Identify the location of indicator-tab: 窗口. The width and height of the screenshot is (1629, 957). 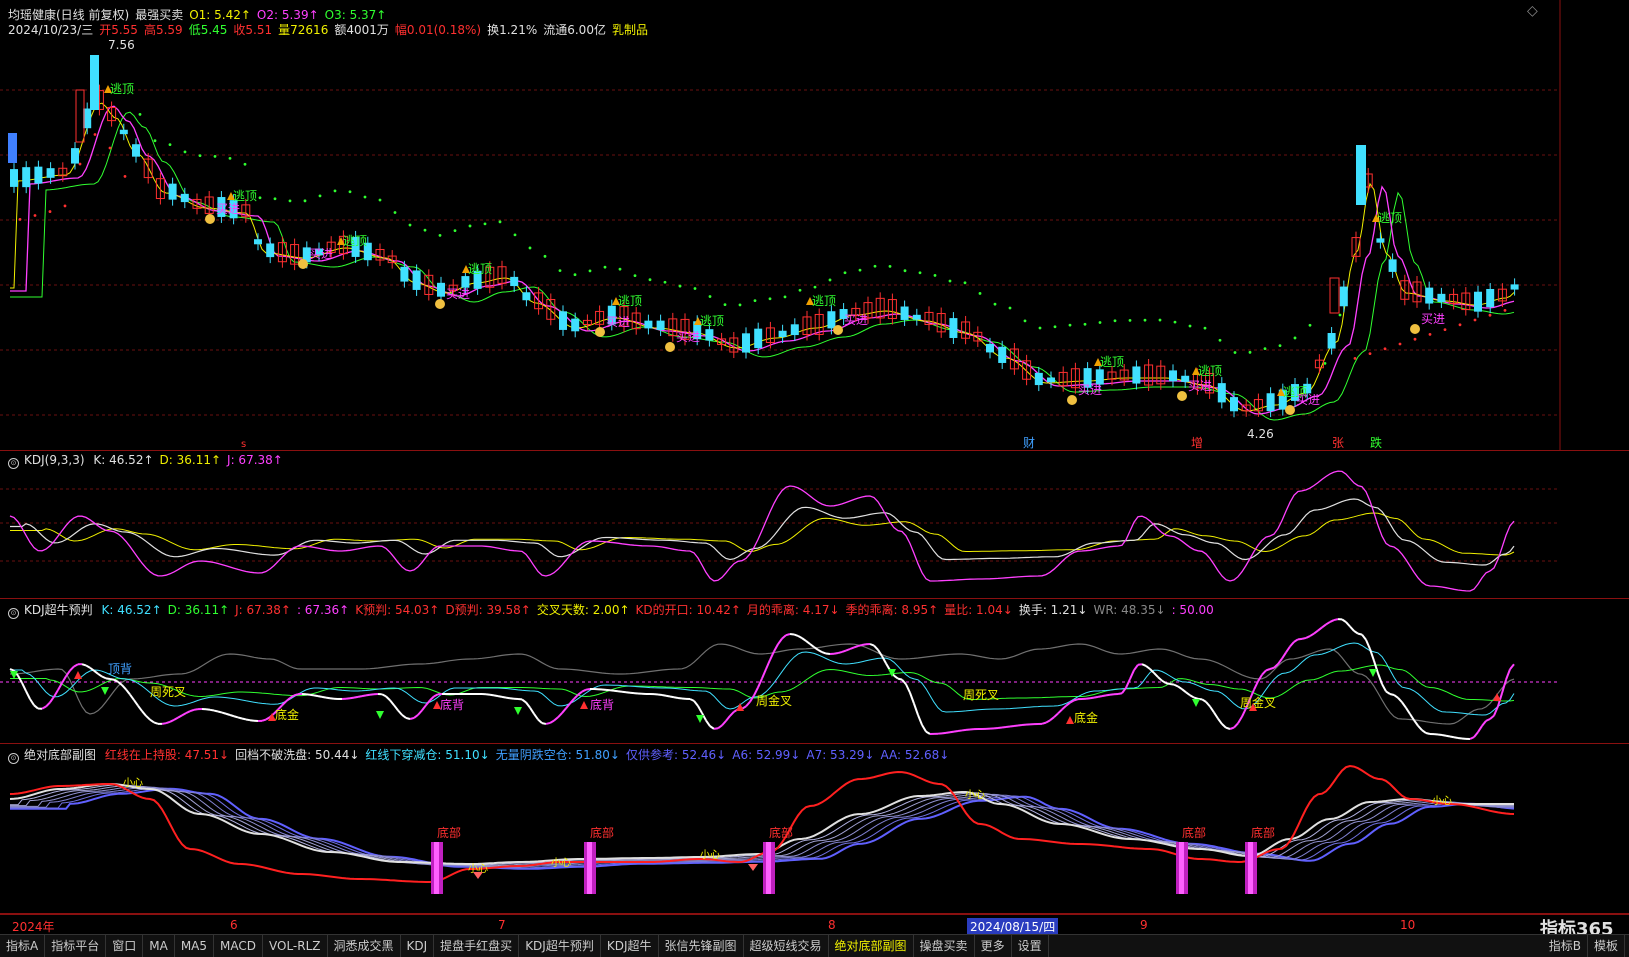
(124, 946).